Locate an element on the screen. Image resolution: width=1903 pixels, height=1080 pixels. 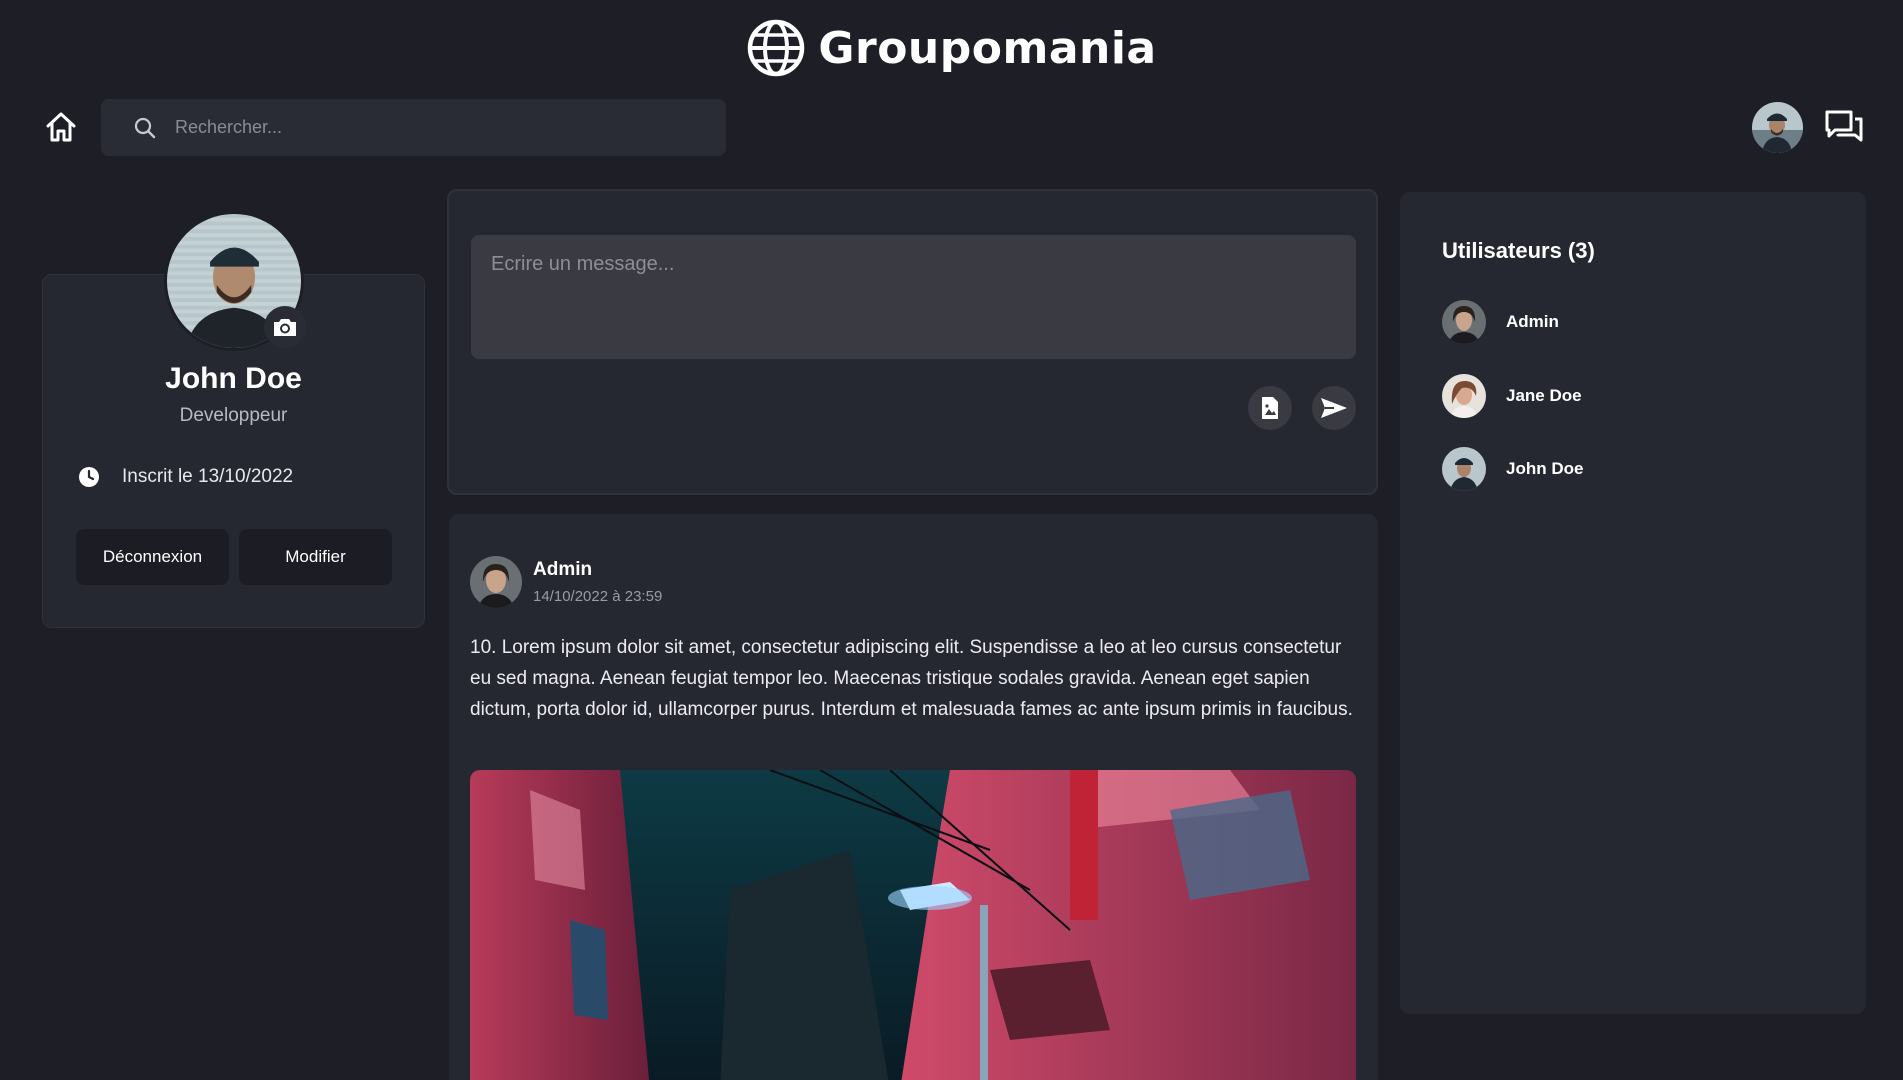
send-icon is located at coordinates (1334, 408).